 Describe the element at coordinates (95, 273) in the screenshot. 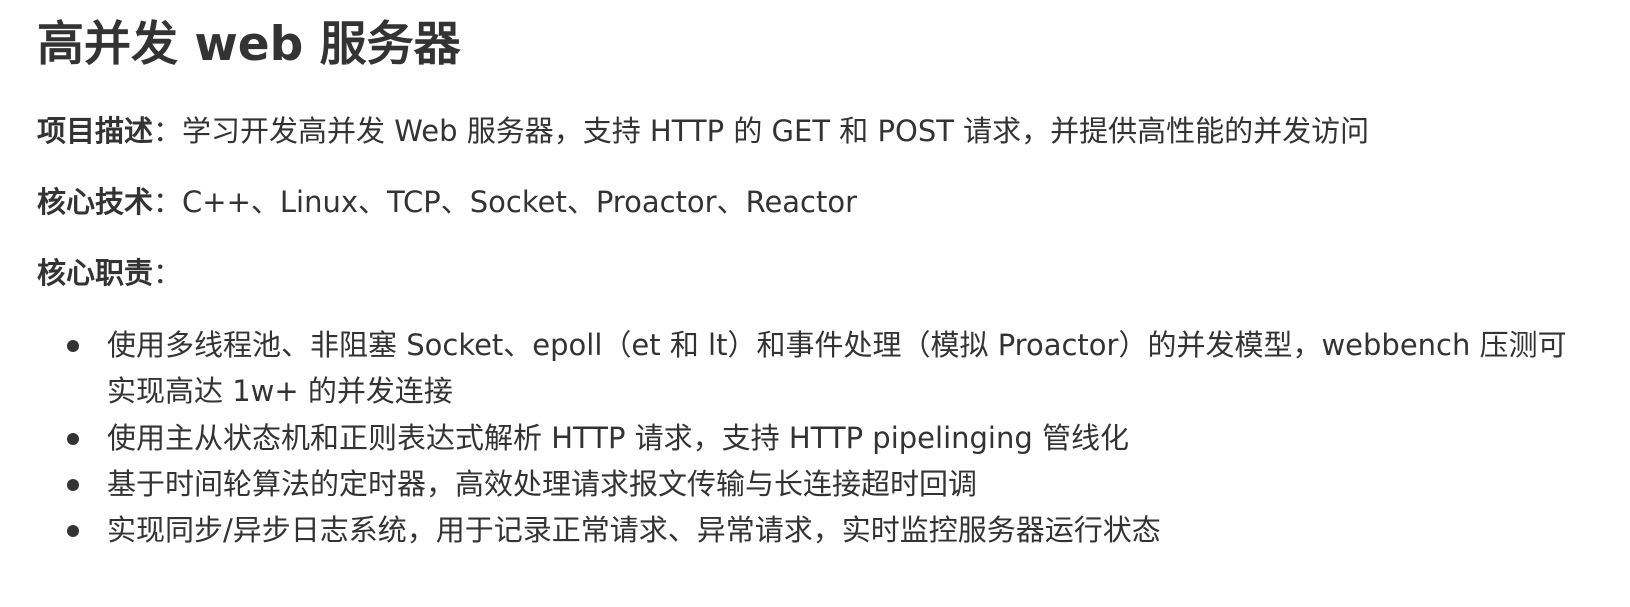

I see `core-duties-label: 核心职责` at that location.